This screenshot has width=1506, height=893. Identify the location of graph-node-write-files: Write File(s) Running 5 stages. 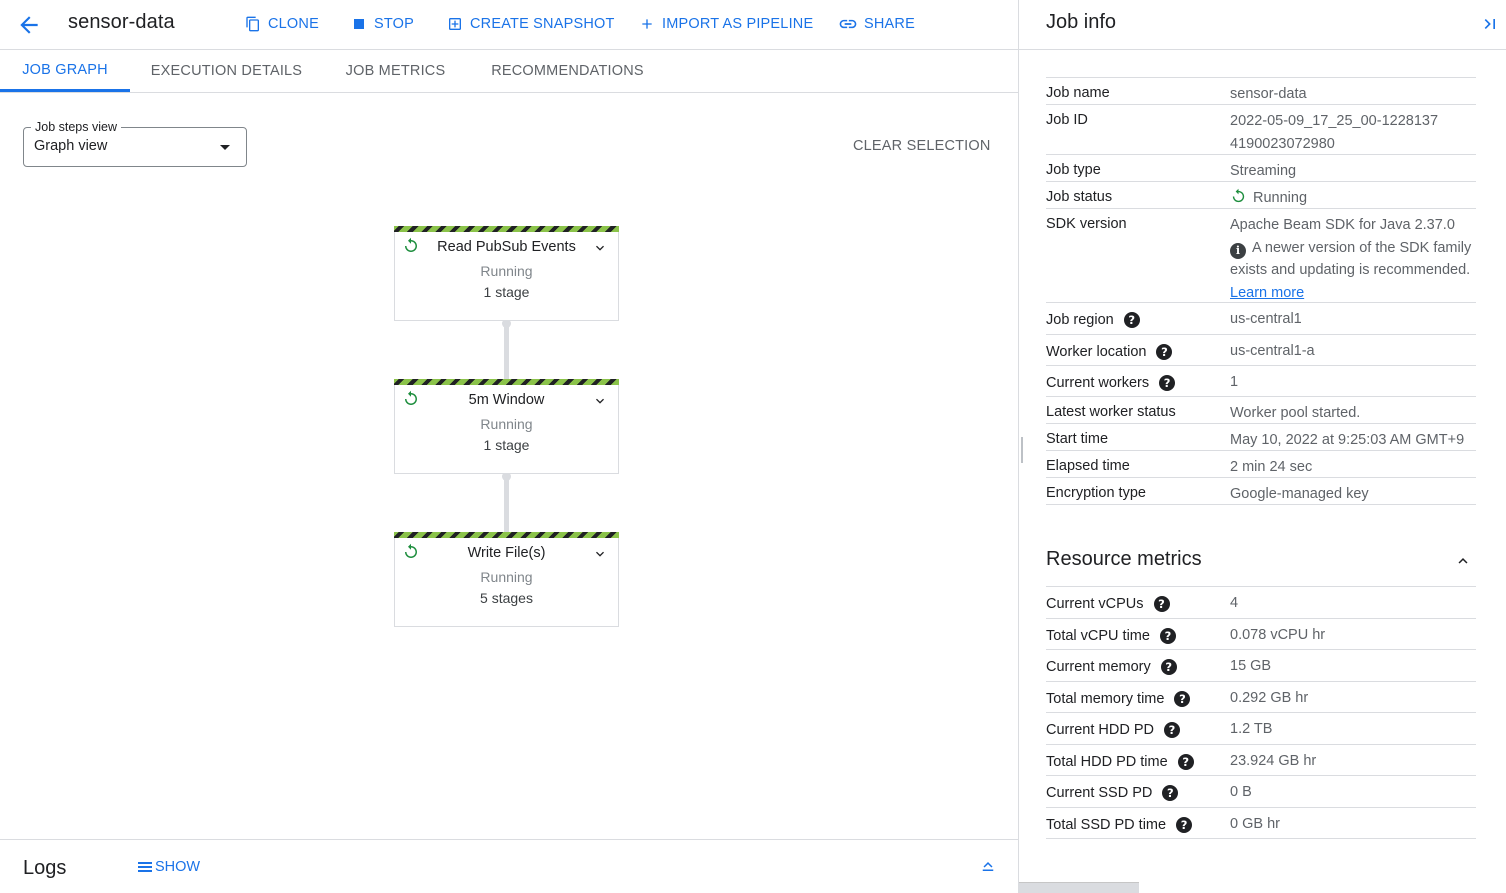
(506, 579).